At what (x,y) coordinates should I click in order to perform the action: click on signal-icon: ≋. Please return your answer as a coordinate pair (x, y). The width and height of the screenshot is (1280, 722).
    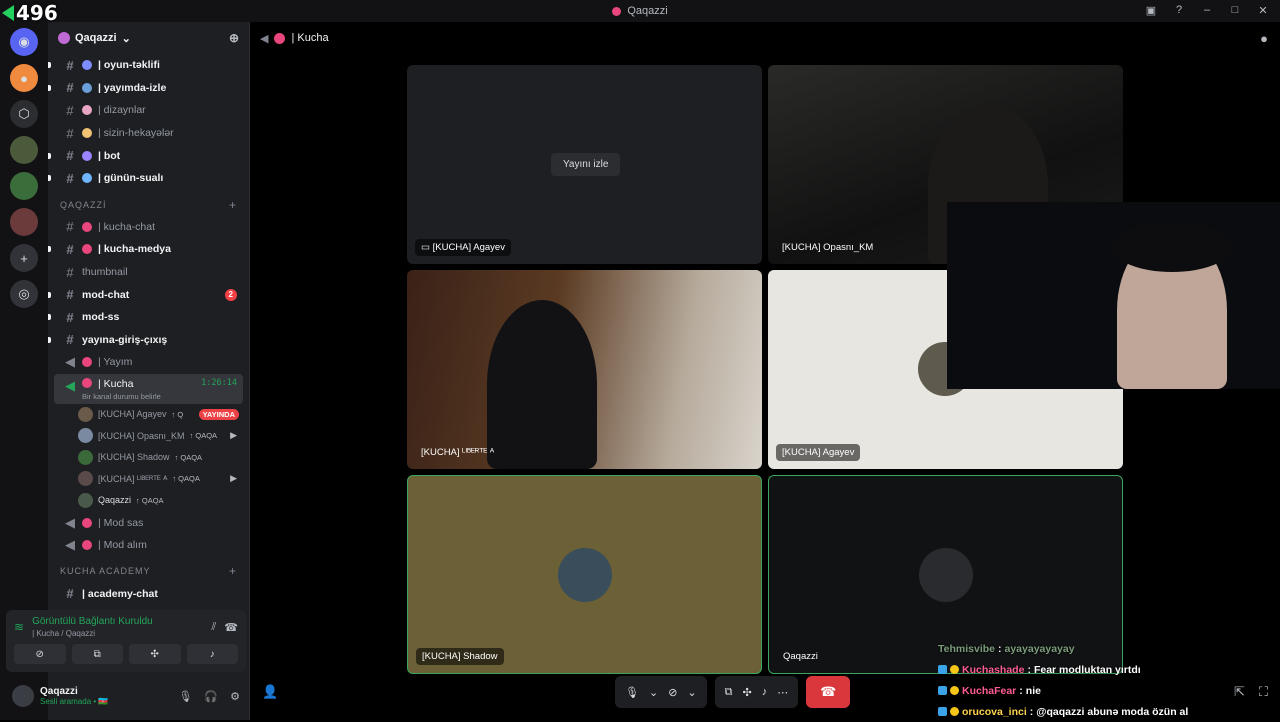
    Looking at the image, I should click on (19, 627).